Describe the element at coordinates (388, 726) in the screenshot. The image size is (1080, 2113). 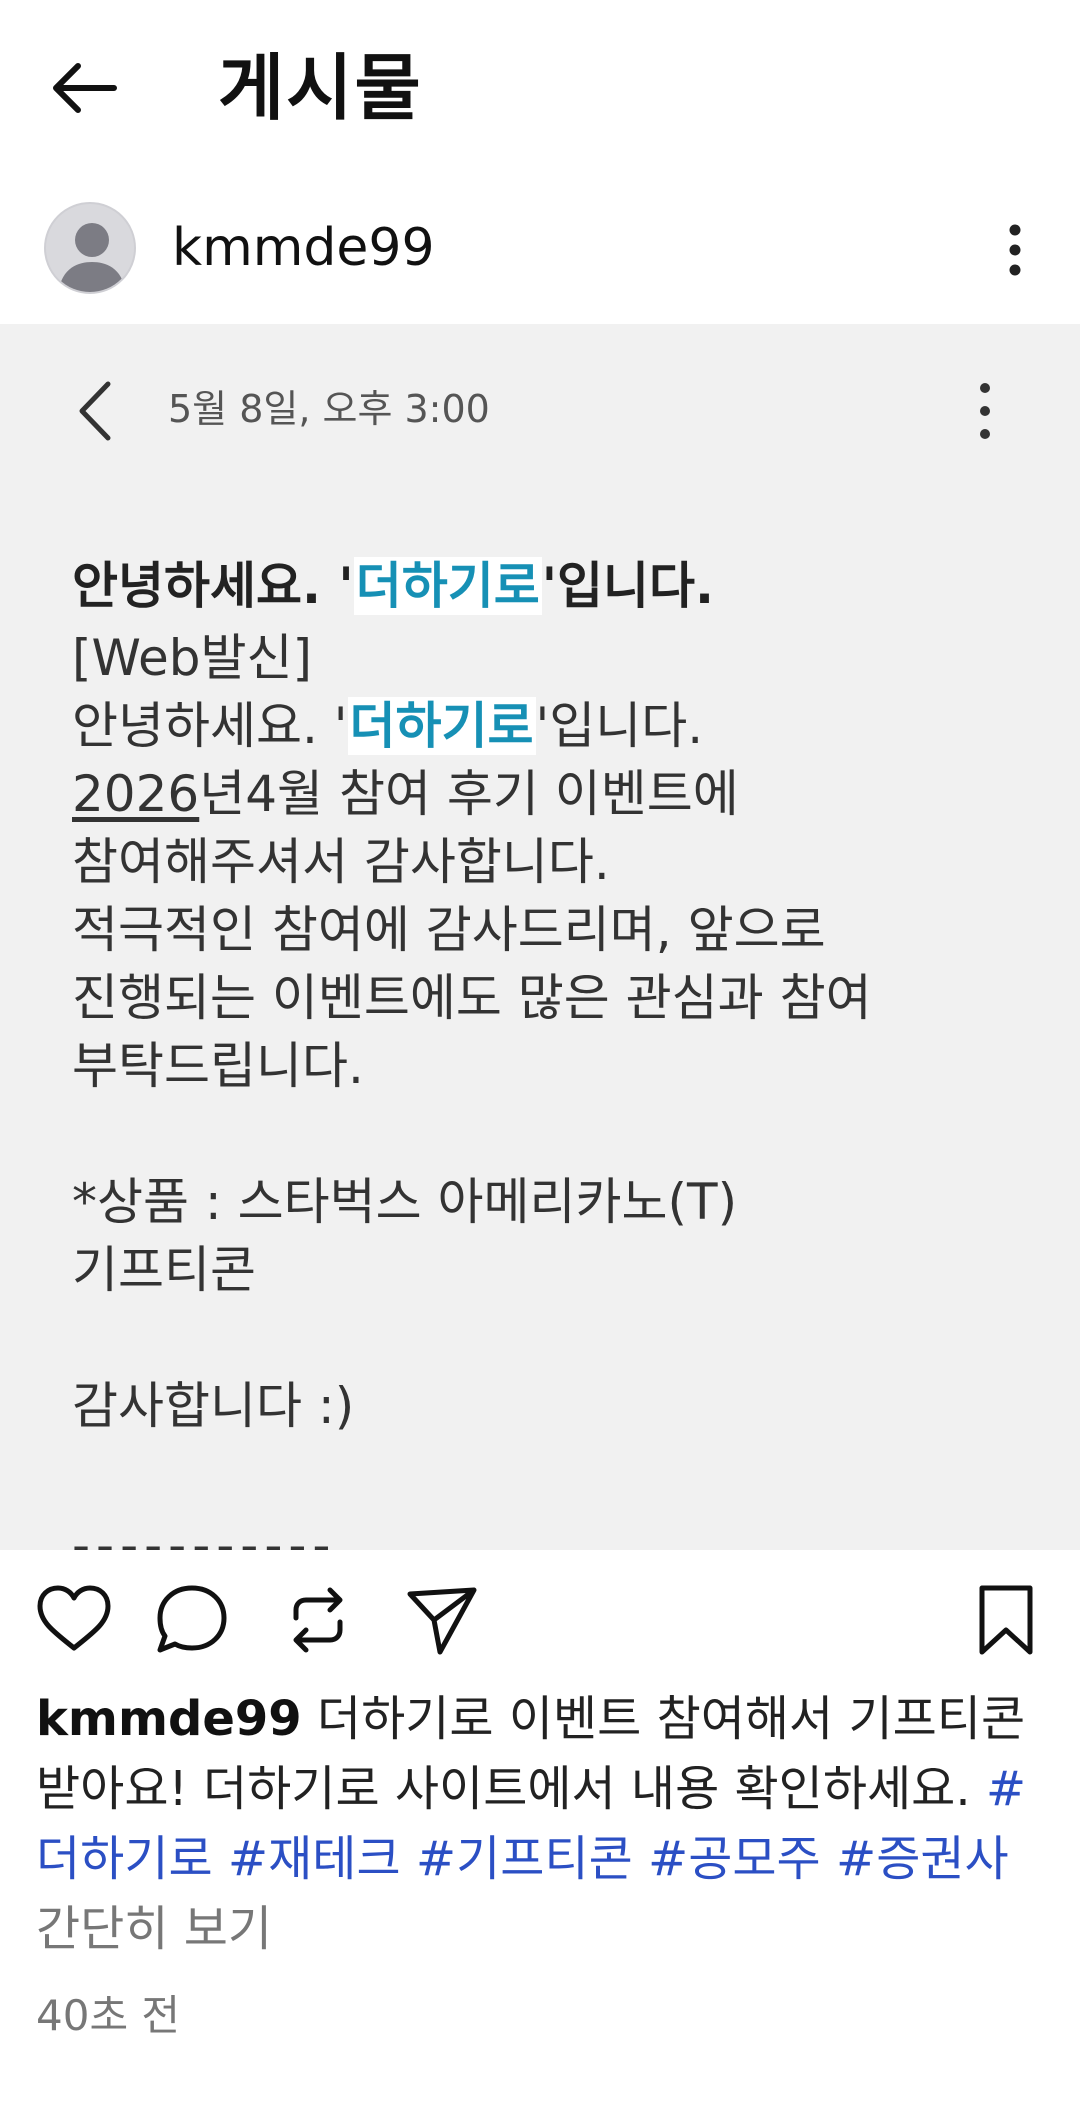
I see `message-greeting: 안녕하세요. '더하기로'입니다.` at that location.